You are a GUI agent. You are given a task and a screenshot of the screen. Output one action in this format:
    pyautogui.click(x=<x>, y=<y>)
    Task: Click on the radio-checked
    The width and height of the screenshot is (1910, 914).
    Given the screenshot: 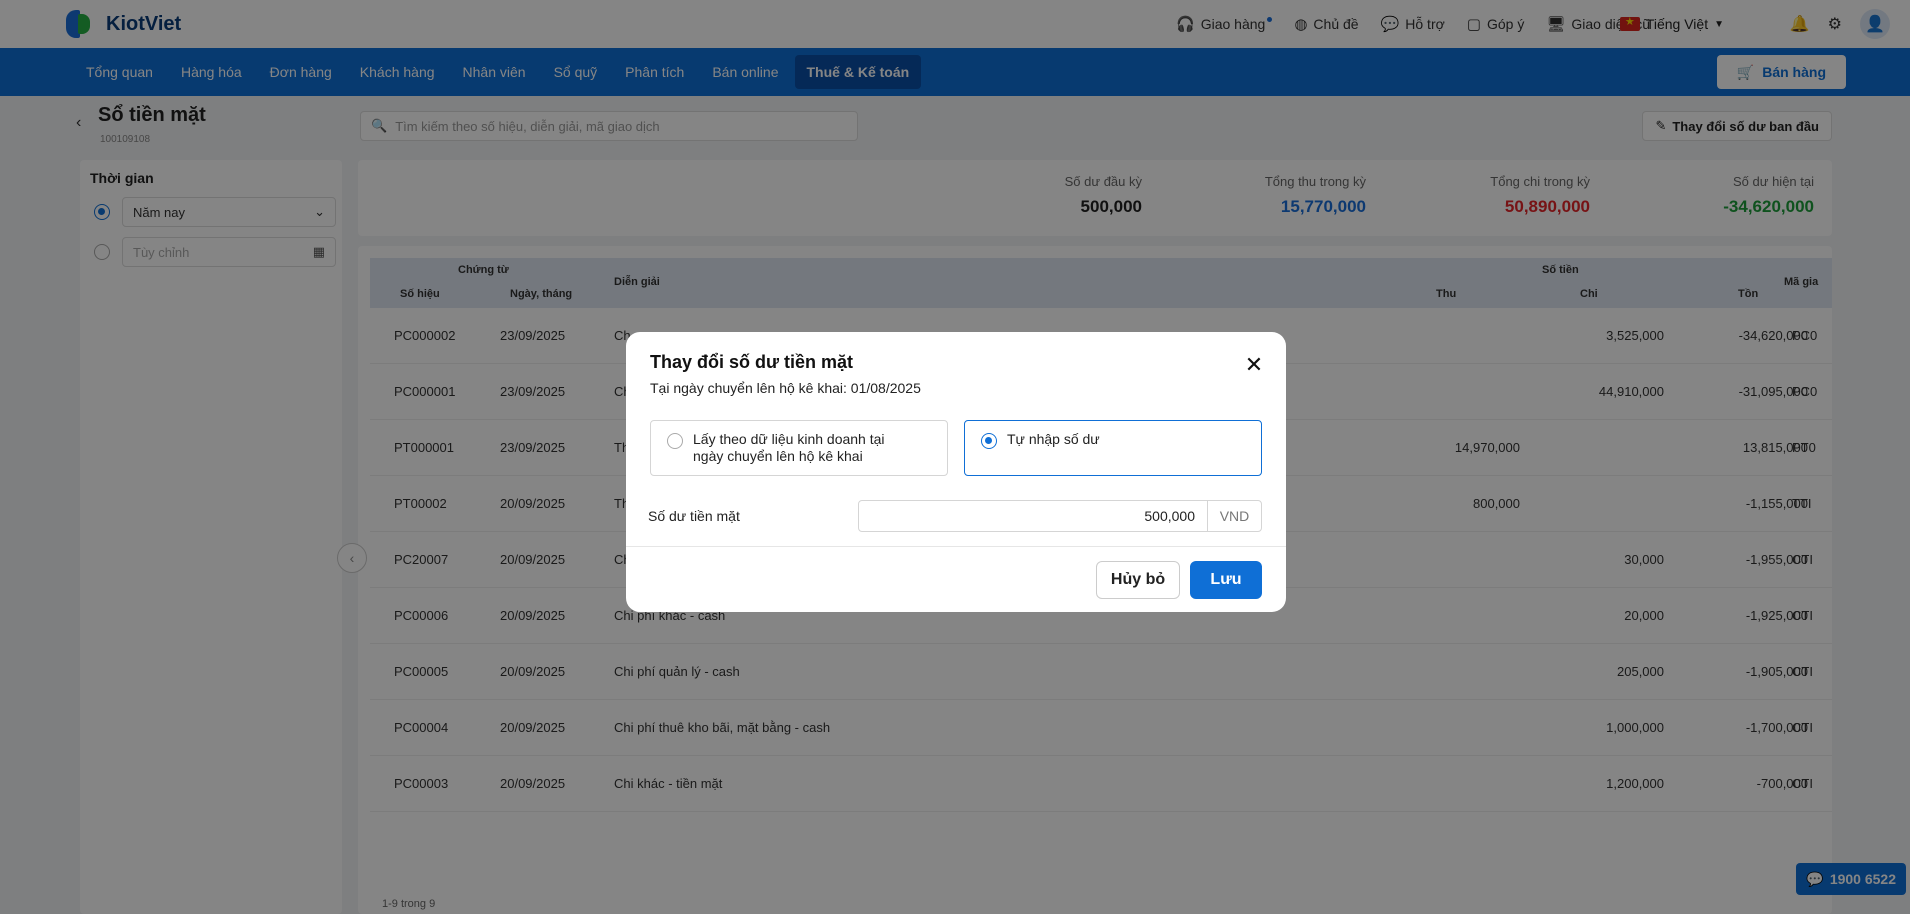 What is the action you would take?
    pyautogui.click(x=989, y=441)
    